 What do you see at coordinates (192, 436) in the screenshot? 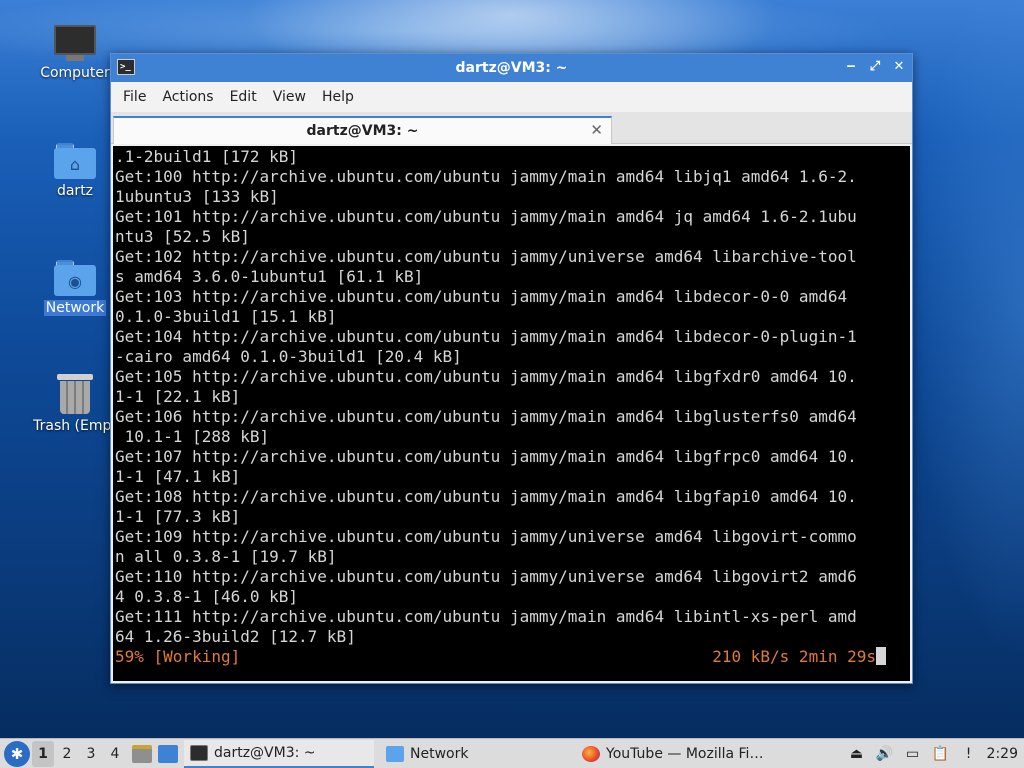
I see `terminal-line: 10.1-1 [288 kB]` at bounding box center [192, 436].